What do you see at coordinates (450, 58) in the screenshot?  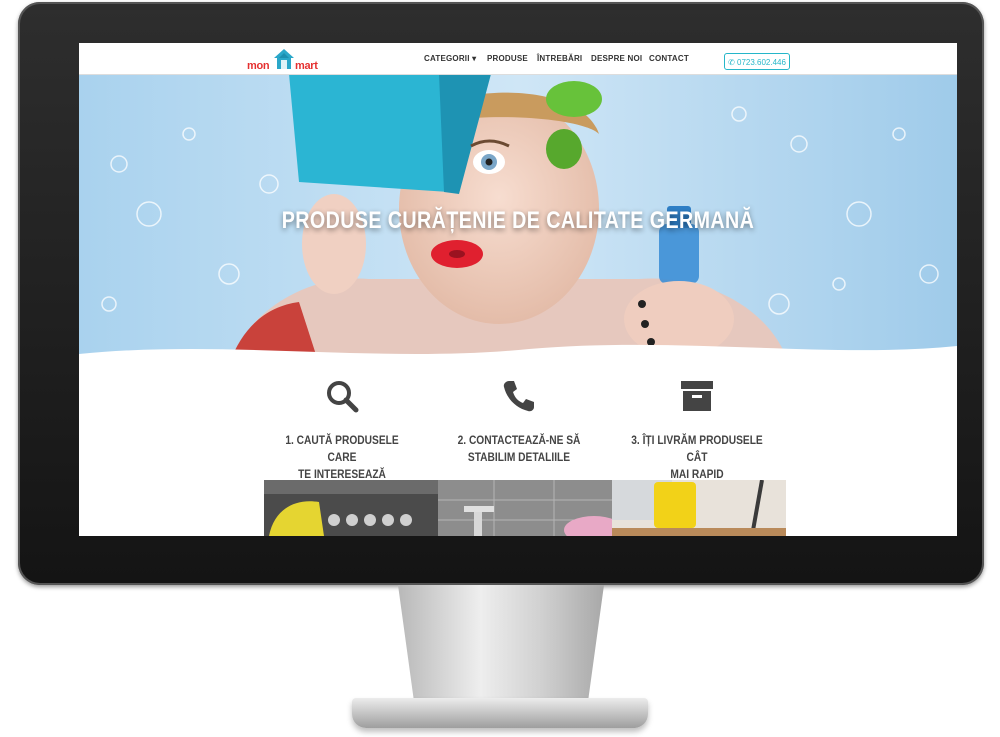 I see `nav-item-categorii: CATEGORII ▾` at bounding box center [450, 58].